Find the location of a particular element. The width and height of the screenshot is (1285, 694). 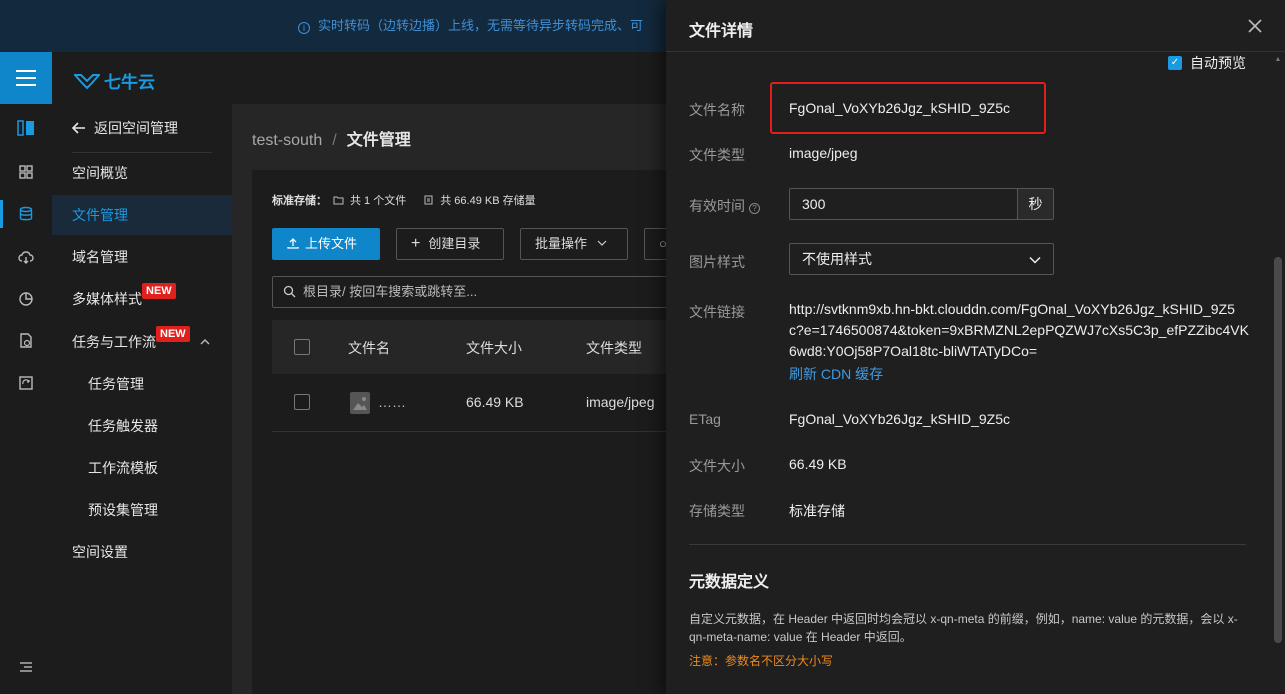

file-size-cell: 66.49 KB is located at coordinates (495, 402).